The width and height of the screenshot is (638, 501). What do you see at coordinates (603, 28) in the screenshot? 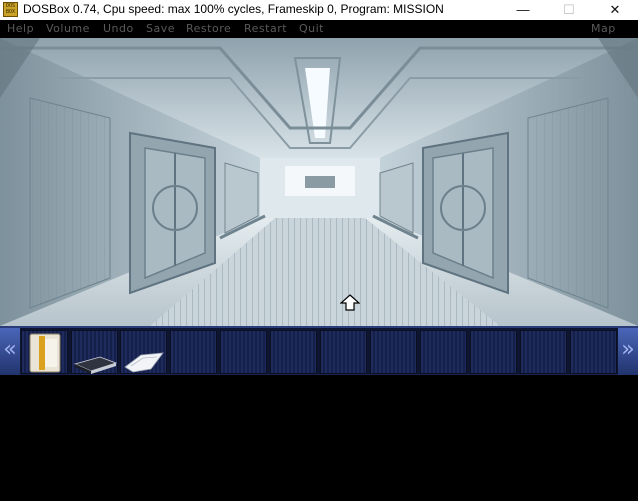
I see `menu-map: Map` at bounding box center [603, 28].